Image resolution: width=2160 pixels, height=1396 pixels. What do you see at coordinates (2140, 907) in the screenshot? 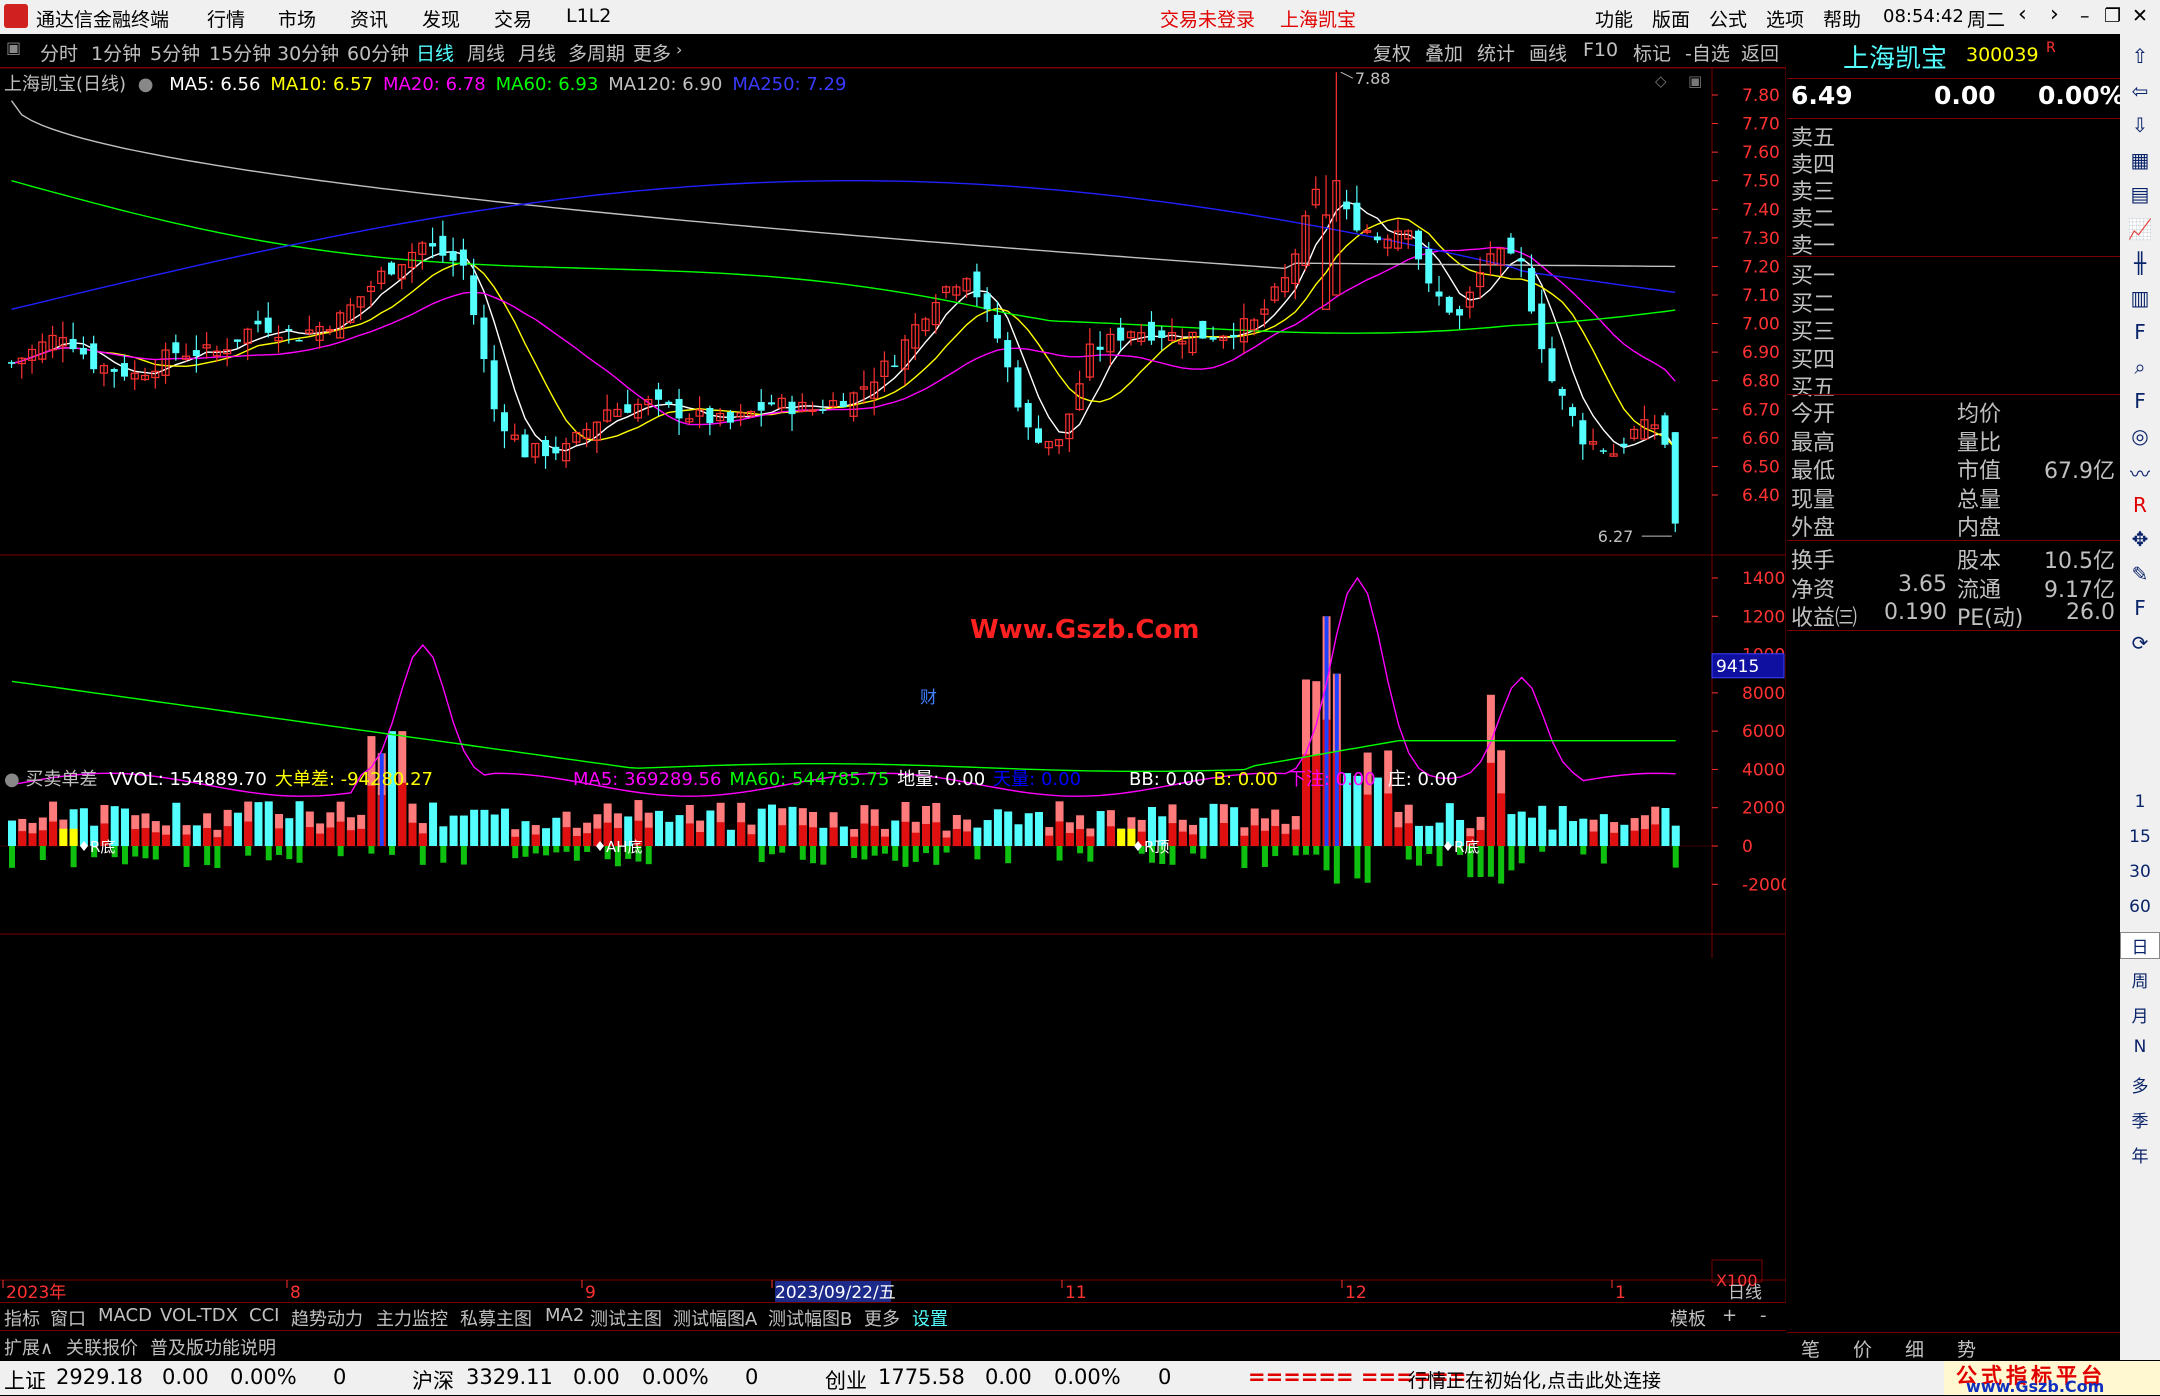
I see `side-period-3: 60` at bounding box center [2140, 907].